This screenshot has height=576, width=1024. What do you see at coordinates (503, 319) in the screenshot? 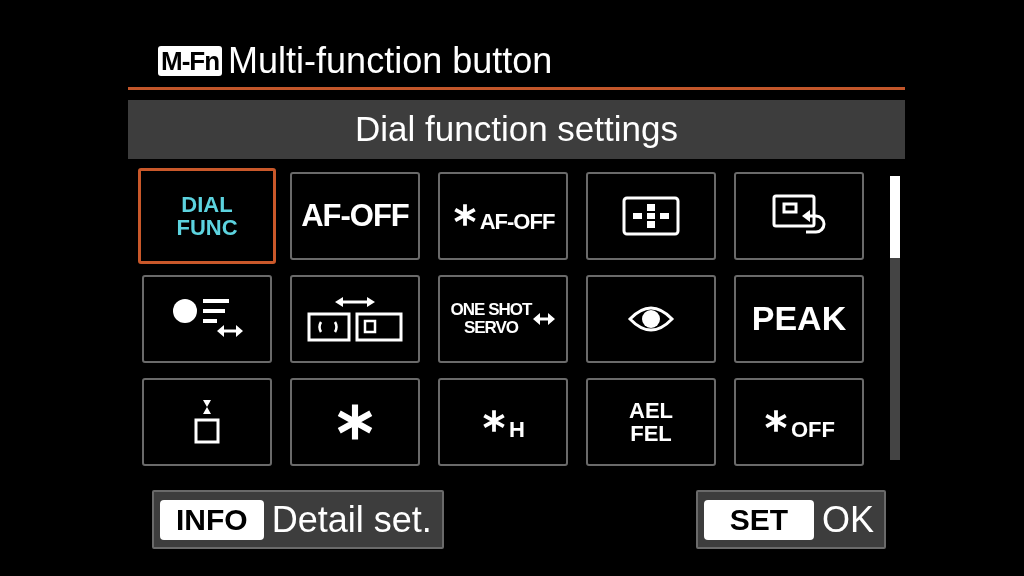
I see `option-tile: ONE SHOT SERVO` at bounding box center [503, 319].